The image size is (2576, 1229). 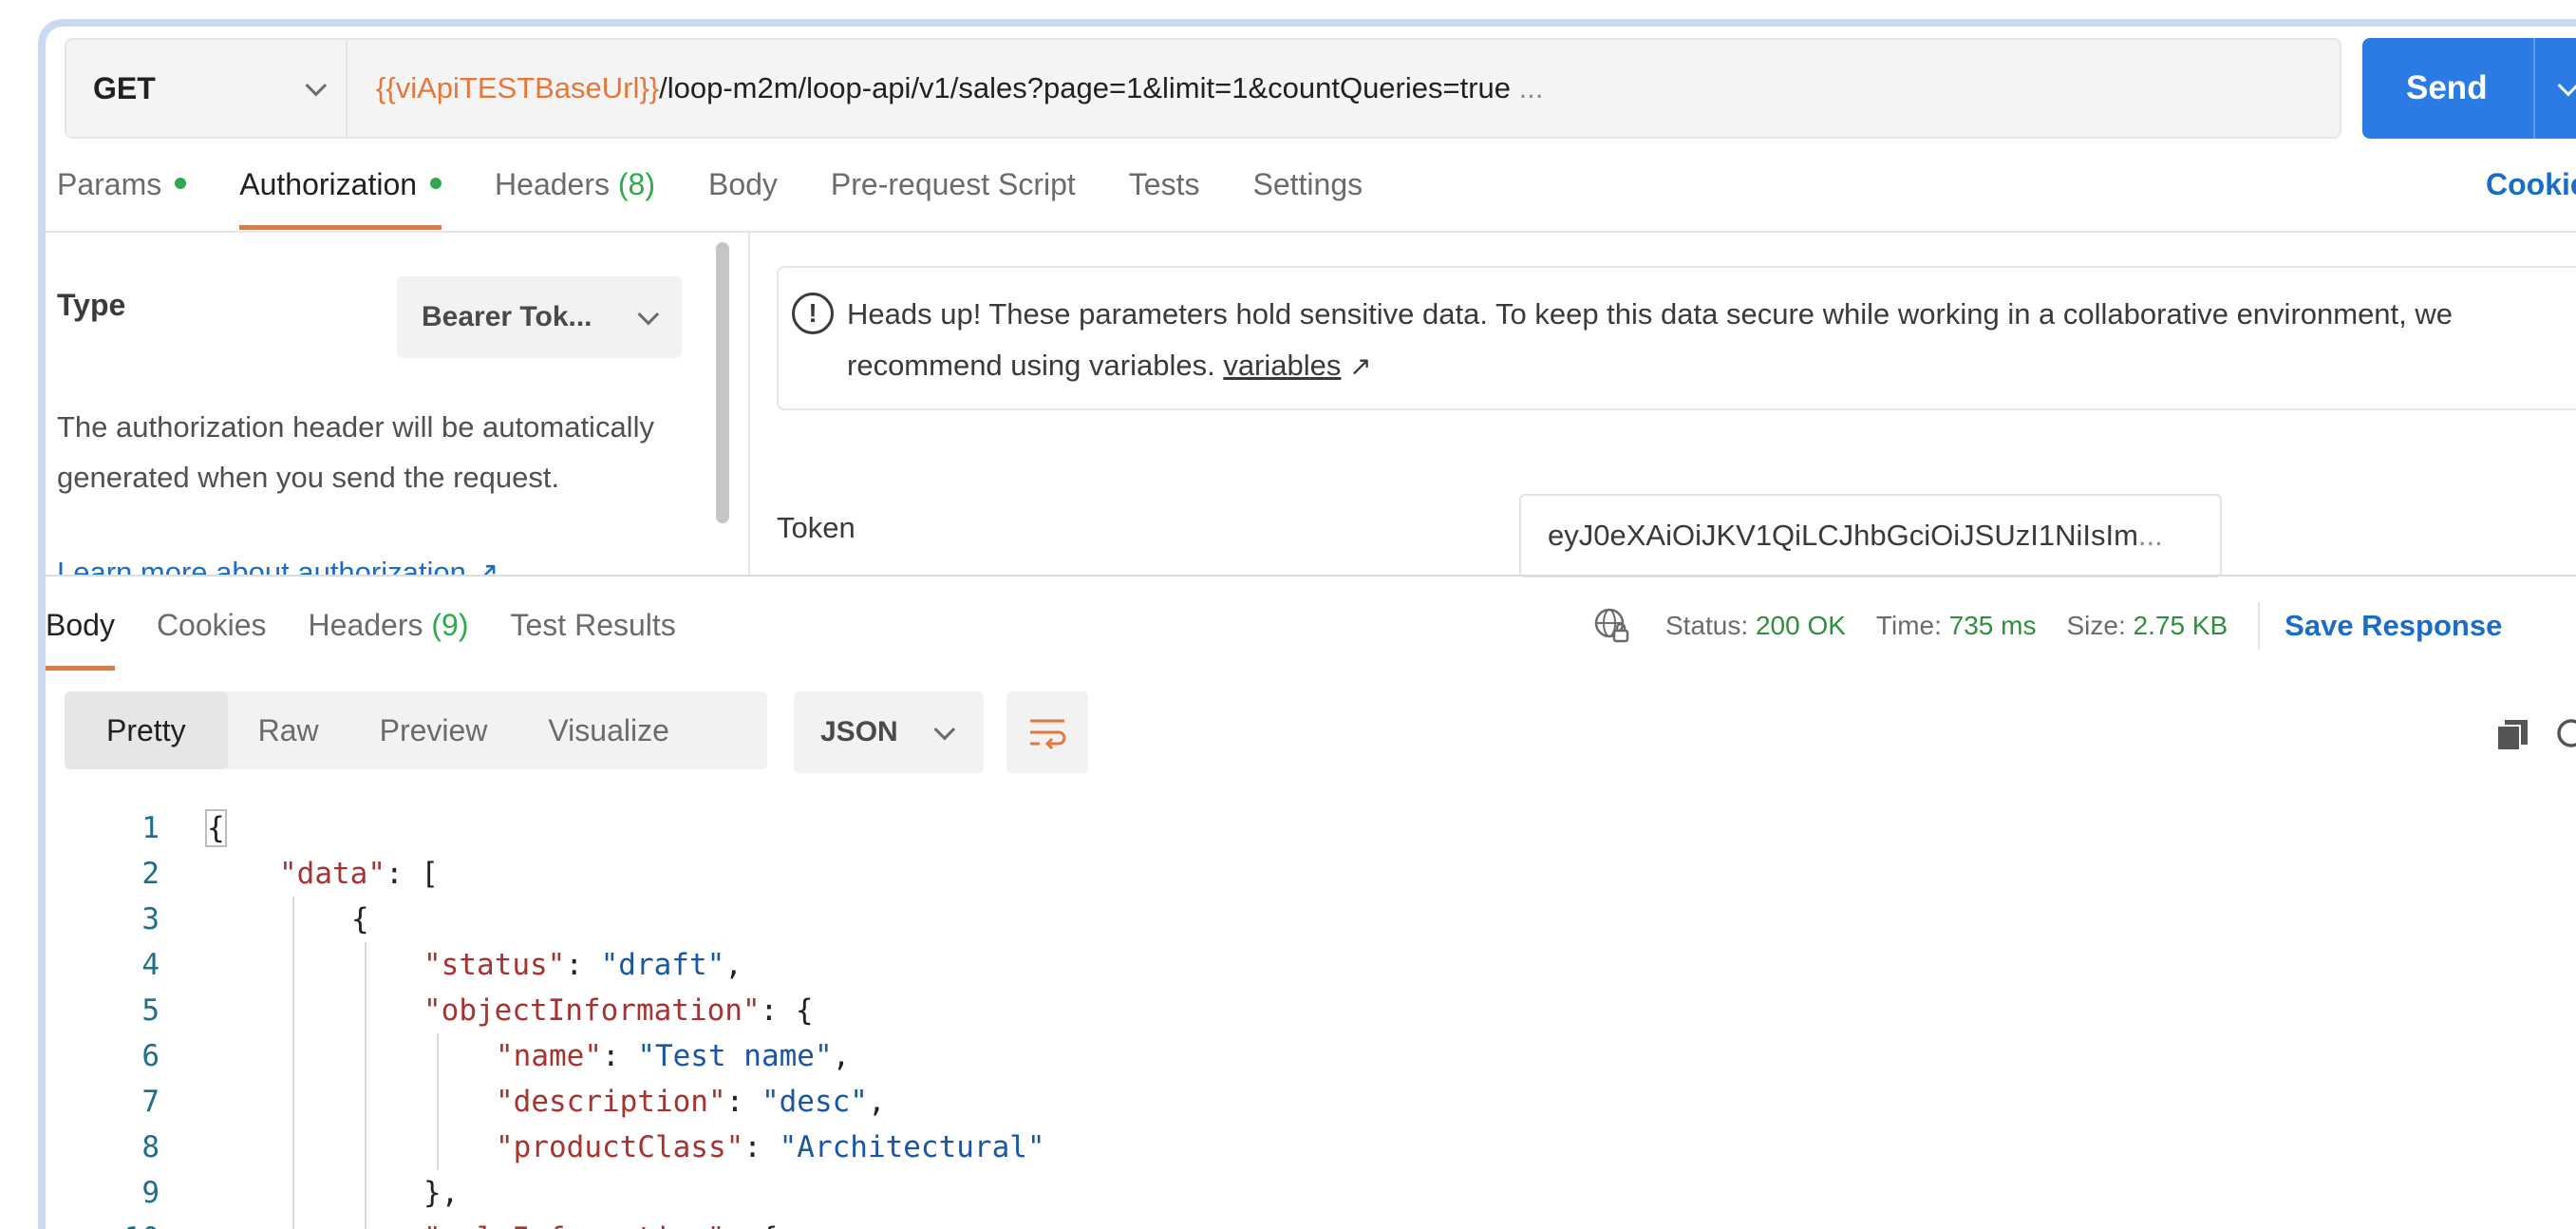 What do you see at coordinates (611, 1102) in the screenshot?
I see `code-token: "description"` at bounding box center [611, 1102].